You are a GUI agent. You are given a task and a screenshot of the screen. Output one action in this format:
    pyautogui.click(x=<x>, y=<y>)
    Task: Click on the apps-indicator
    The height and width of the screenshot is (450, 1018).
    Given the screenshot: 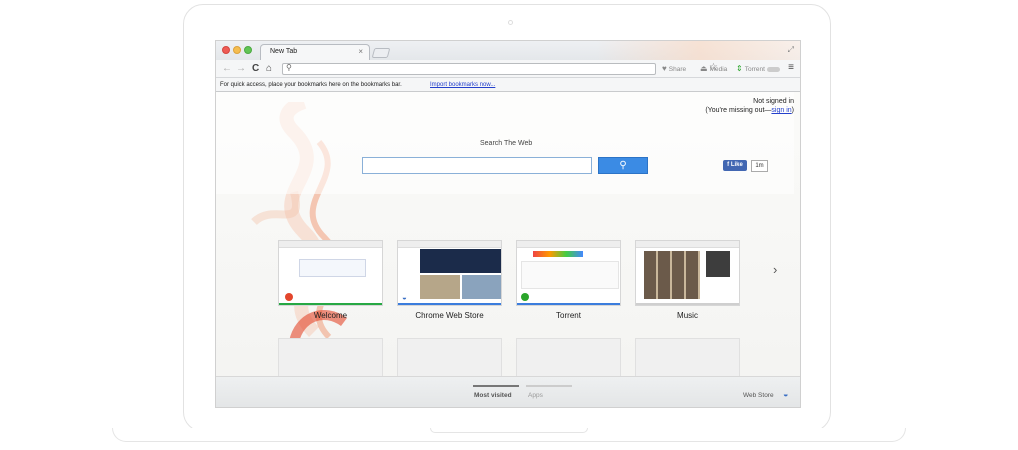 What is the action you would take?
    pyautogui.click(x=549, y=386)
    